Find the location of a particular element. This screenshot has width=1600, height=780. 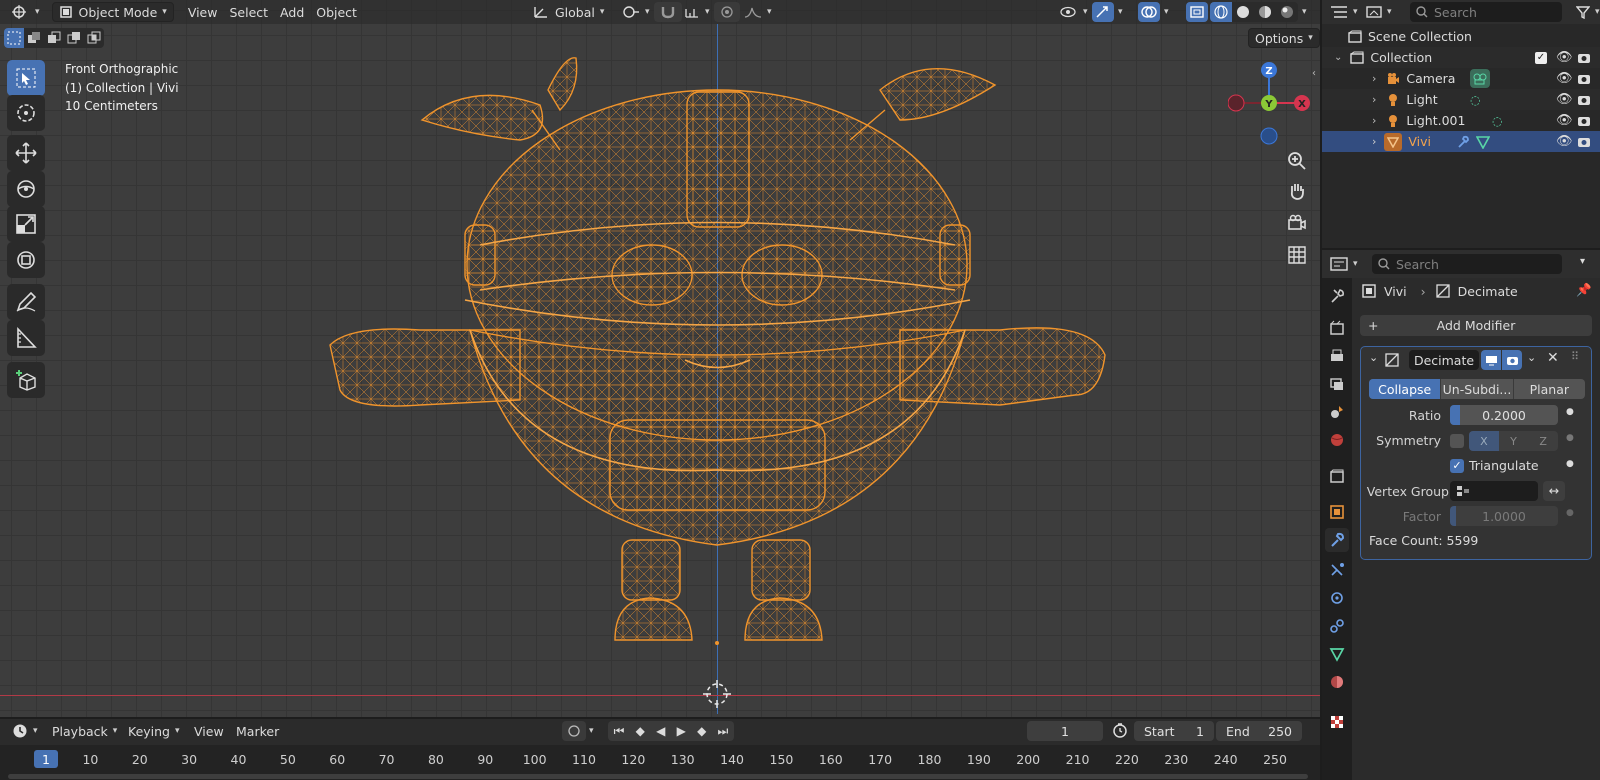

panel-collapse-chevron-icon: ⌄ is located at coordinates (1373, 357).